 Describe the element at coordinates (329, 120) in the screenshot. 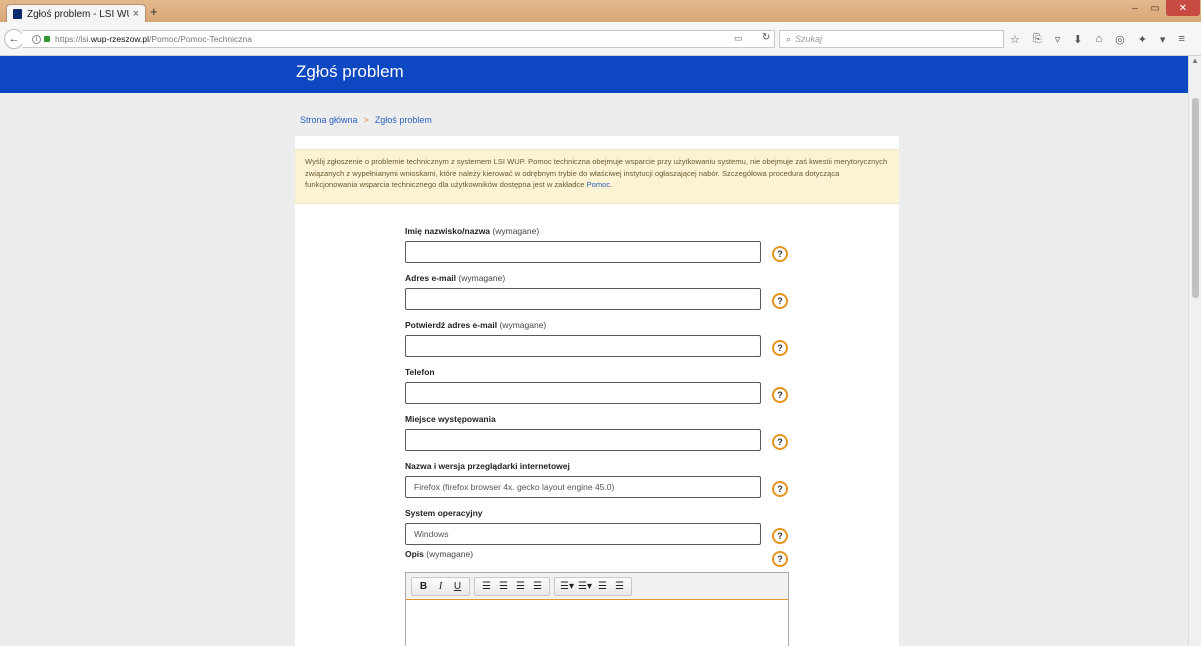

I see `breadcrumb-home-link: Strona główna` at that location.